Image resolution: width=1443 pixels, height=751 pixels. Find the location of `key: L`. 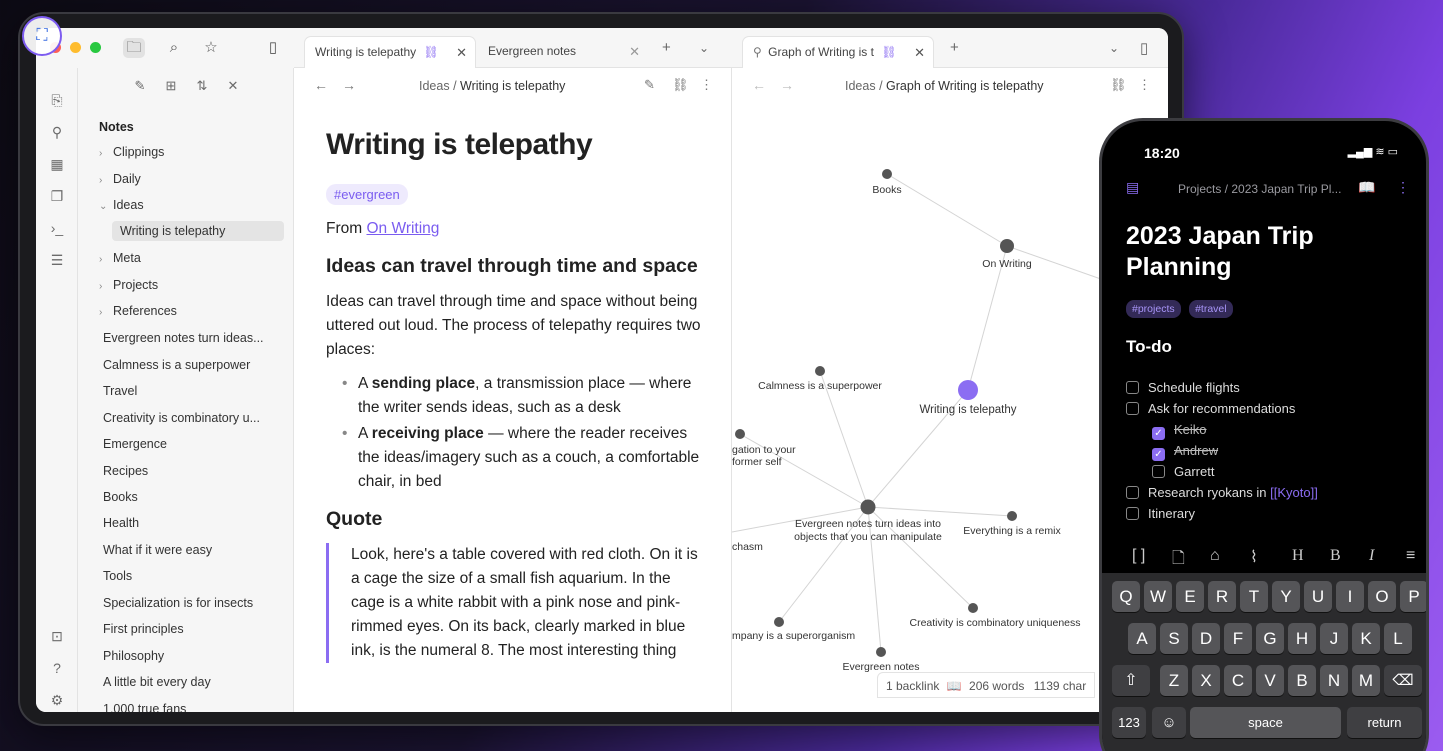

key: L is located at coordinates (1398, 638).